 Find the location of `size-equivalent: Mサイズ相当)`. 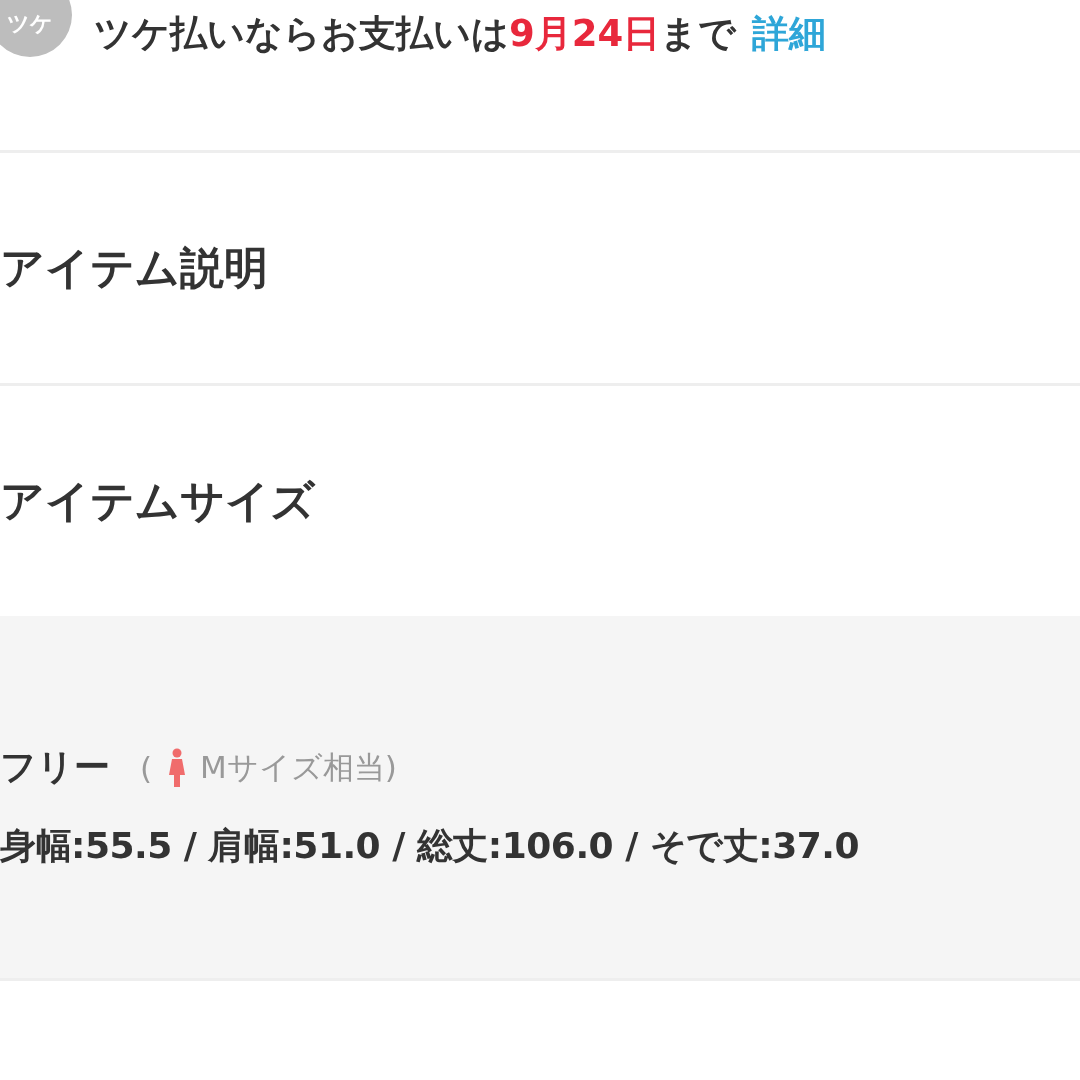

size-equivalent: Mサイズ相当) is located at coordinates (298, 767).